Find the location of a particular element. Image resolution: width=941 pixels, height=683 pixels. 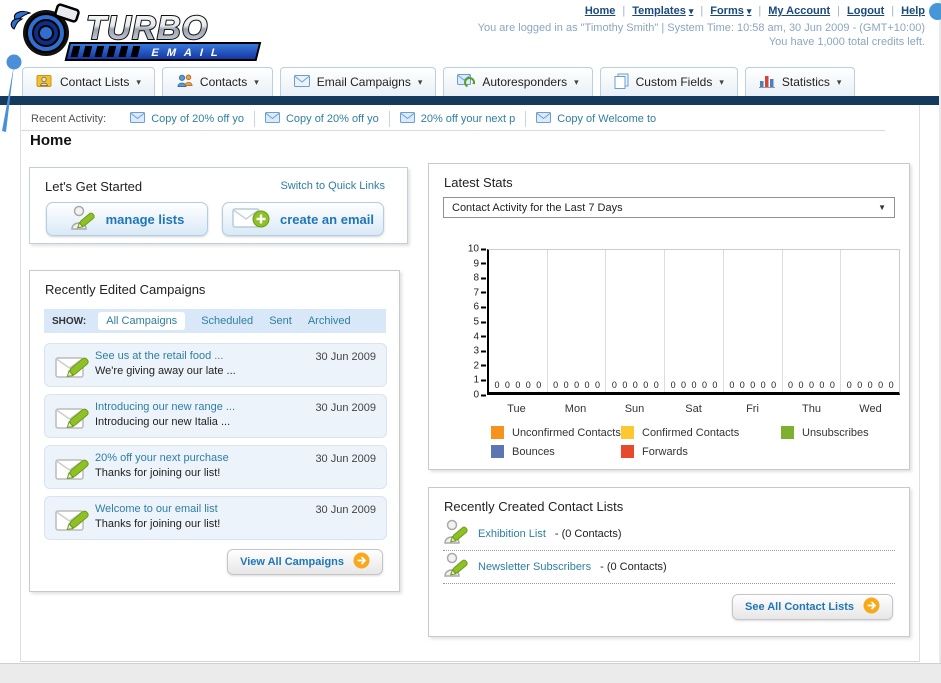

campaign-filter-tab: All Campaigns is located at coordinates (142, 321).